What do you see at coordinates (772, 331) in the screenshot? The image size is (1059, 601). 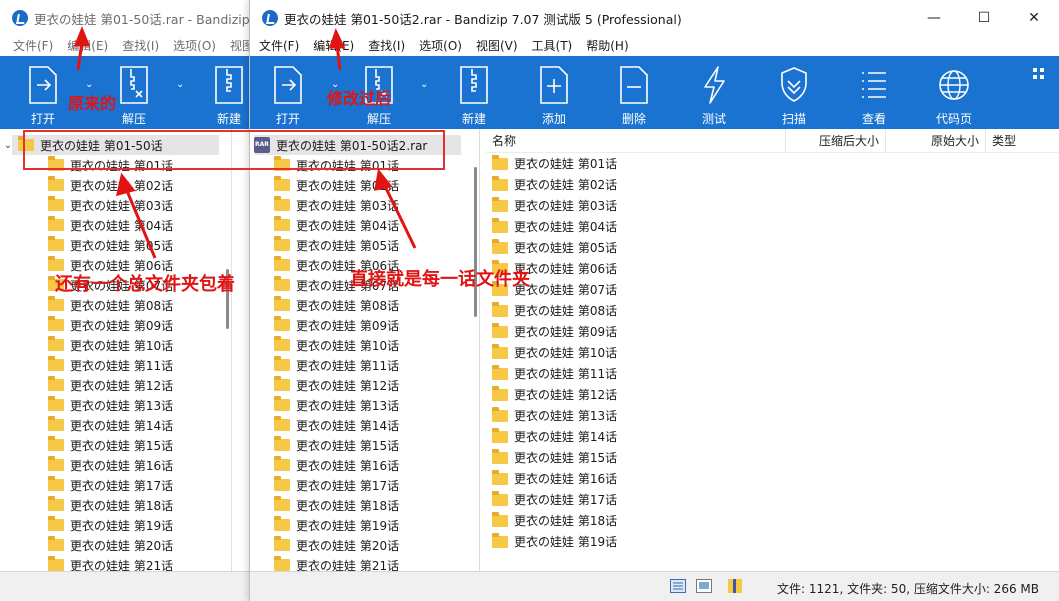 I see `list-item: 更衣の娃娃 第09话` at bounding box center [772, 331].